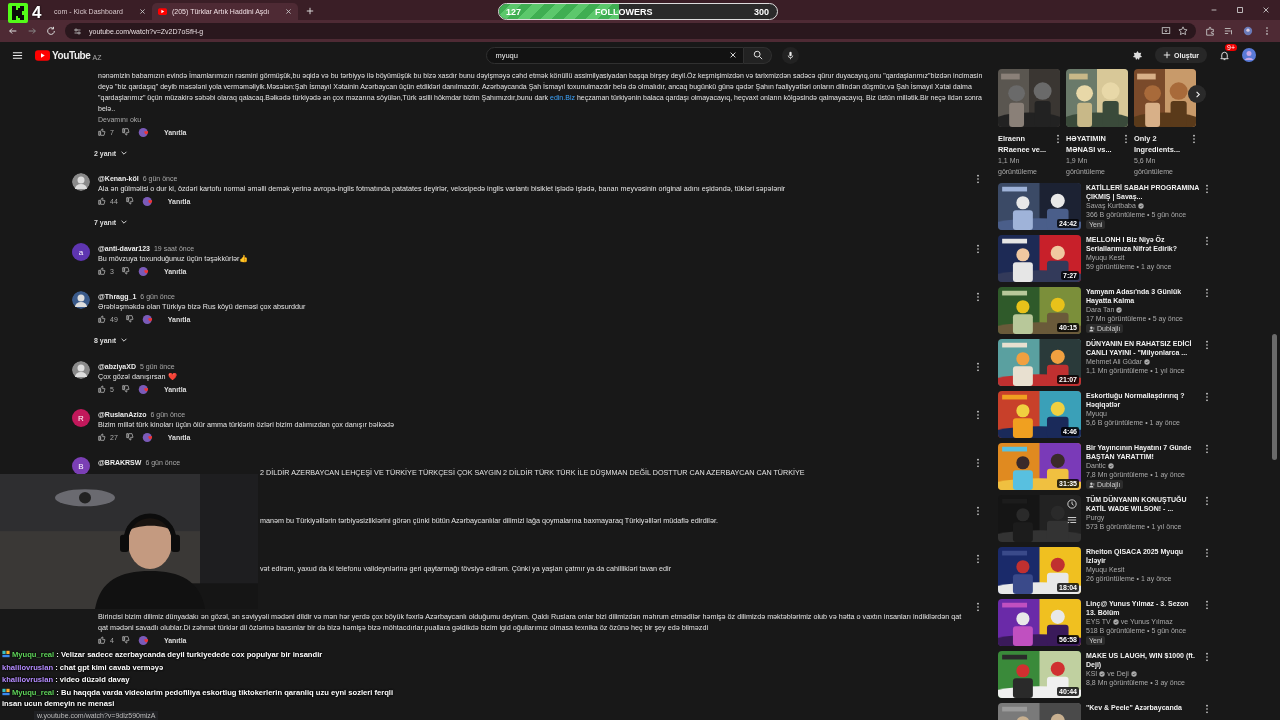  I want to click on avatar: B, so click(81, 466).